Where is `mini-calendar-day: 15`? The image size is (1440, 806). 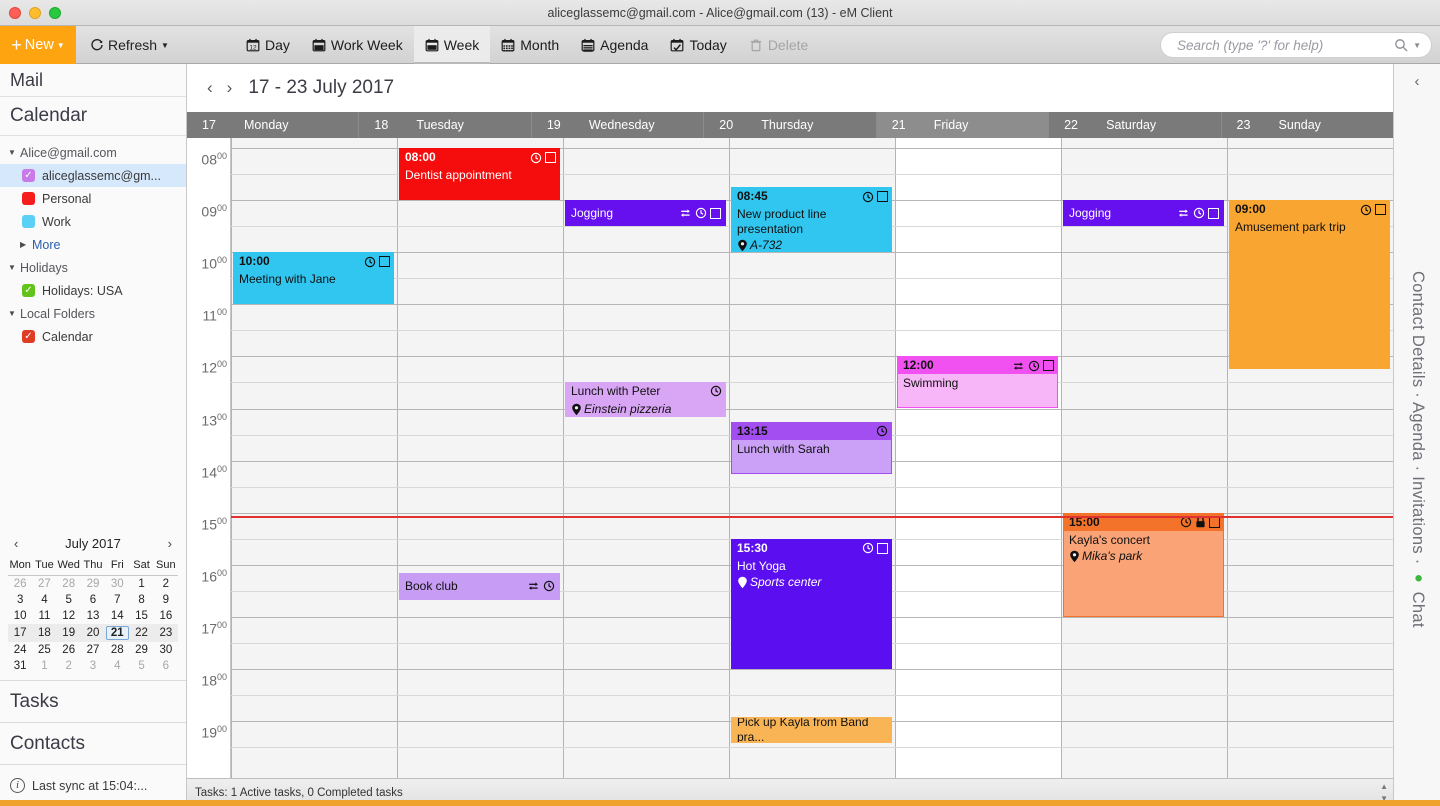
mini-calendar-day: 15 is located at coordinates (141, 616).